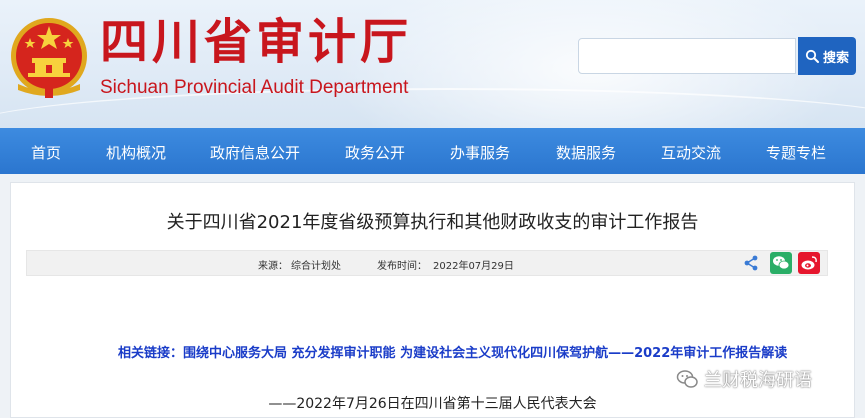 The height and width of the screenshot is (418, 865). I want to click on main-navigation: 首页 机构概况 政府信息公开 政务公开 办事服务 数据服务 互动交流 专题专栏, so click(432, 151).